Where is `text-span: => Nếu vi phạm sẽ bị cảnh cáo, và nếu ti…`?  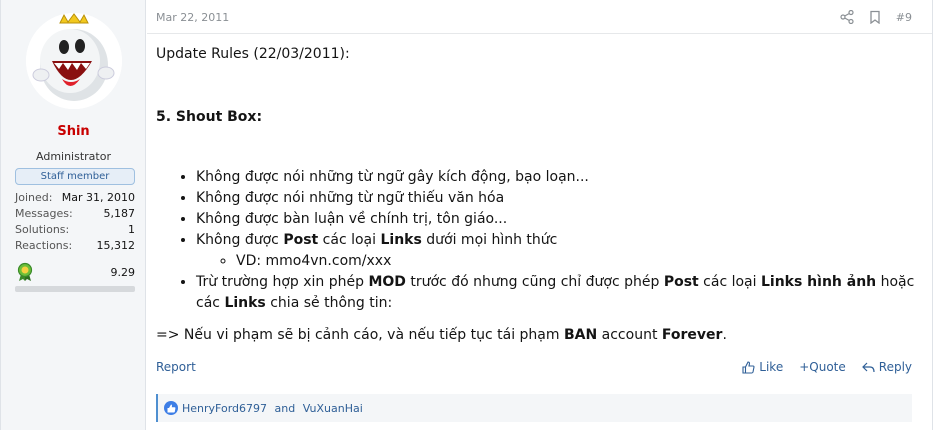 text-span: => Nếu vi phạm sẽ bị cảnh cáo, và nếu ti… is located at coordinates (360, 335).